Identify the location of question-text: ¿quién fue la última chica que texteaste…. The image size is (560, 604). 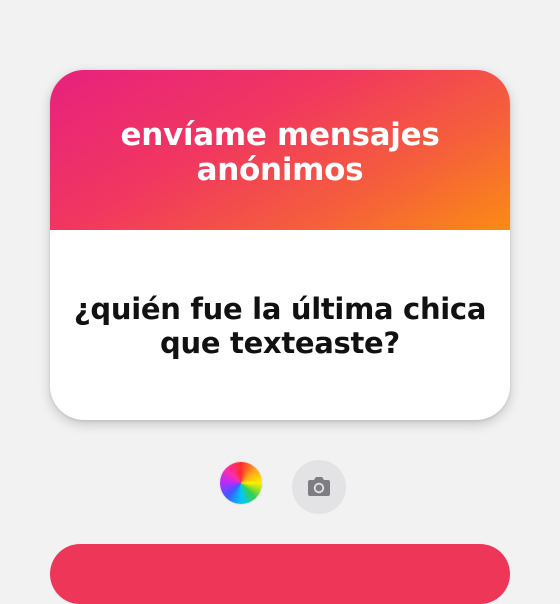
(280, 326).